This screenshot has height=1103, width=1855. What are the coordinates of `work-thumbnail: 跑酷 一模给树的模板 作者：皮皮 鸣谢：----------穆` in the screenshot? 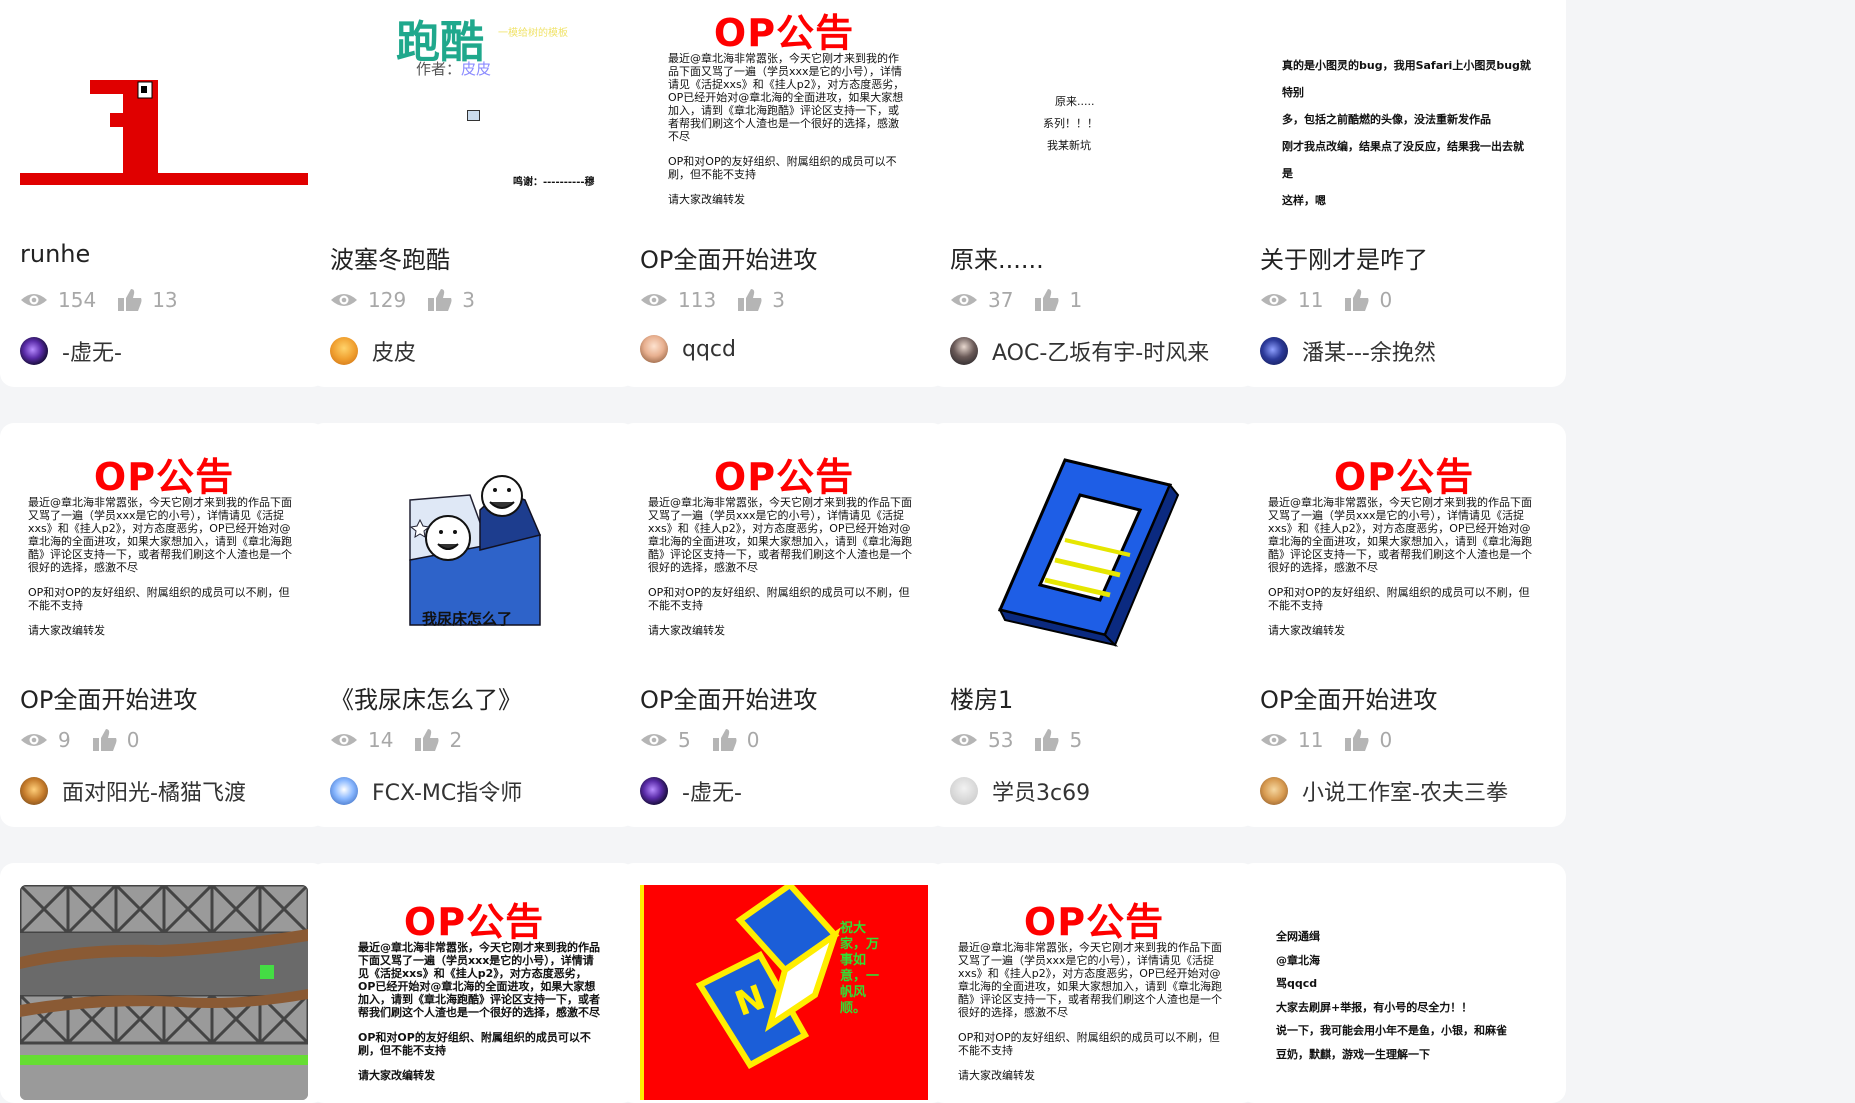 It's located at (474, 107).